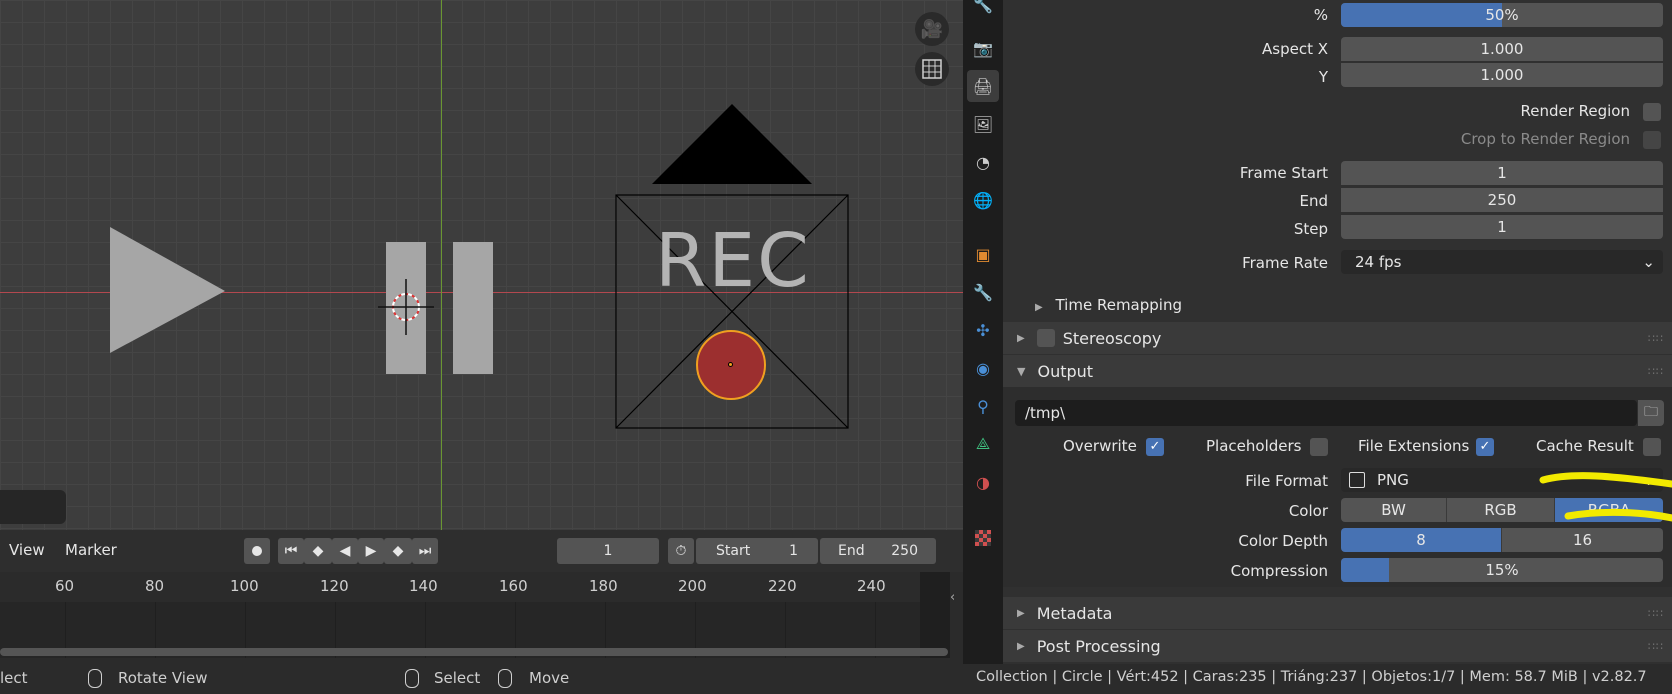 This screenshot has width=1672, height=694. I want to click on stereoscopy-checkbox, so click(1045, 338).